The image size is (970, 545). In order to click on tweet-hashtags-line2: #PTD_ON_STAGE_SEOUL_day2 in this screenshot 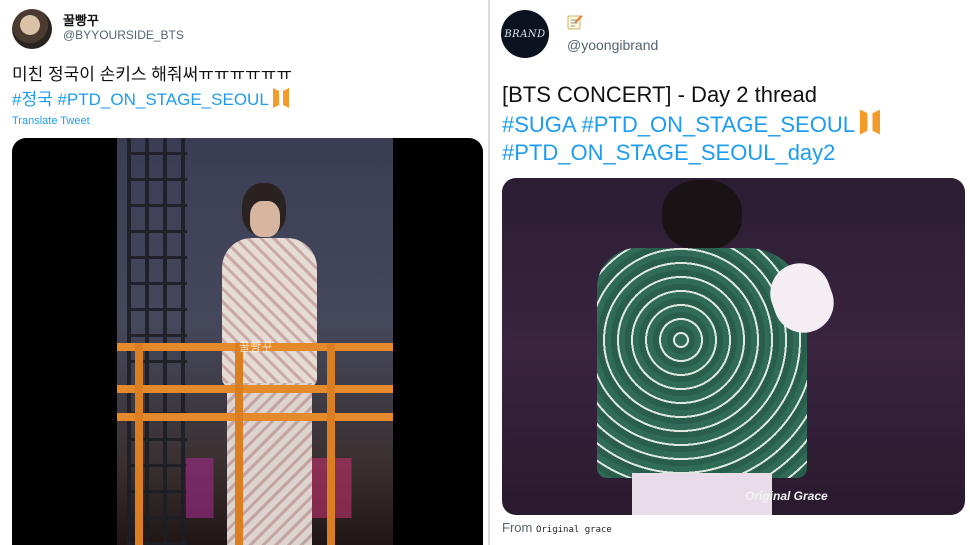, I will do `click(668, 152)`.